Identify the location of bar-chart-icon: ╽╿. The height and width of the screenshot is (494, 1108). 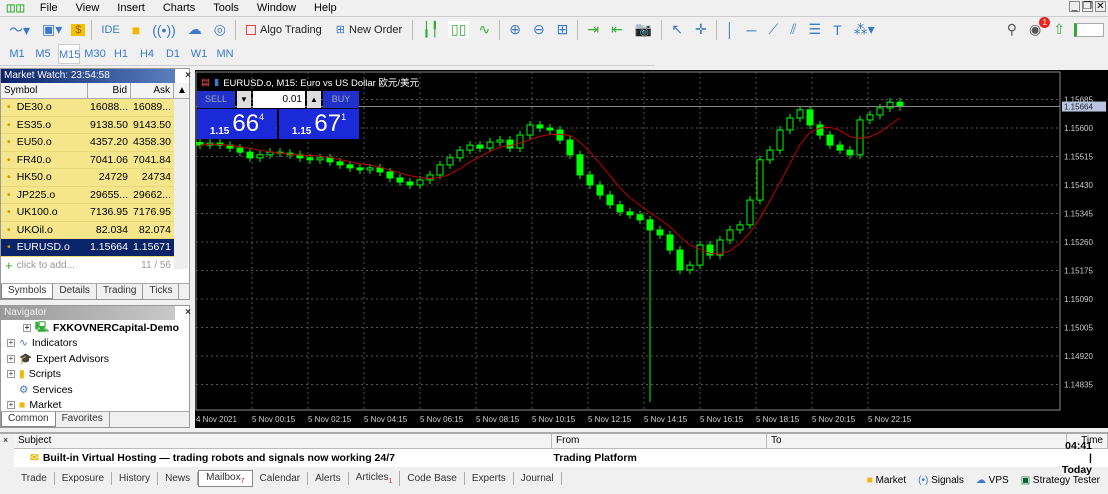
(430, 29).